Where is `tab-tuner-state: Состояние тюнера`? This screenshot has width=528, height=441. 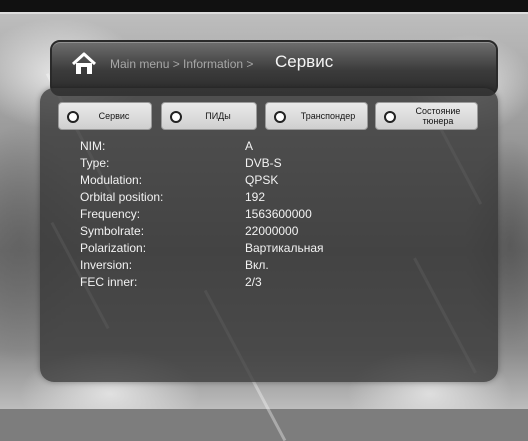 tab-tuner-state: Состояние тюнера is located at coordinates (426, 116).